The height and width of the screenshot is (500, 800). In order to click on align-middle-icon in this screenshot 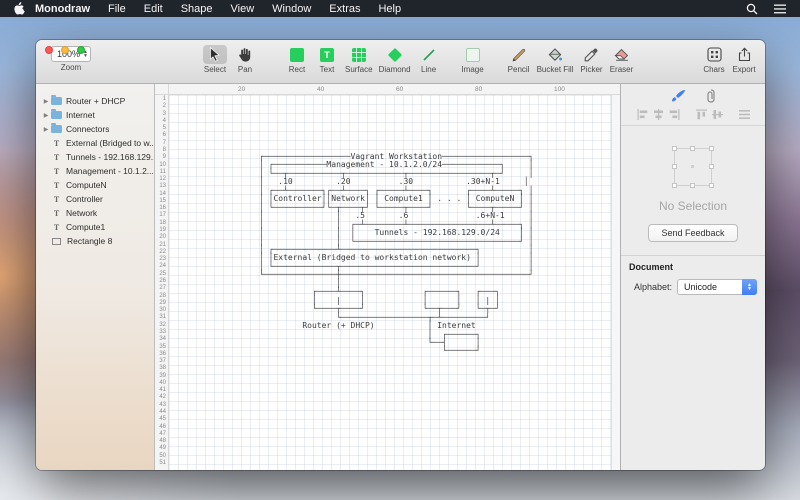, I will do `click(717, 114)`.